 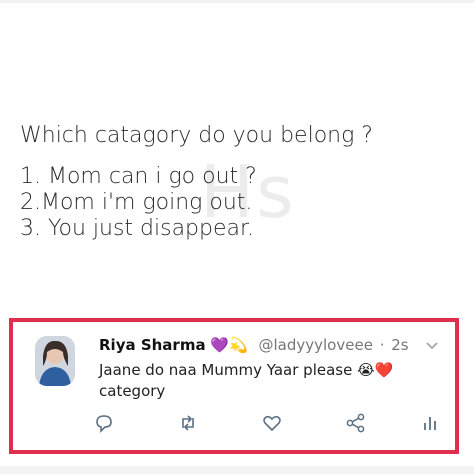 What do you see at coordinates (138, 176) in the screenshot?
I see `option-1: 1. Mom can i go out ?` at bounding box center [138, 176].